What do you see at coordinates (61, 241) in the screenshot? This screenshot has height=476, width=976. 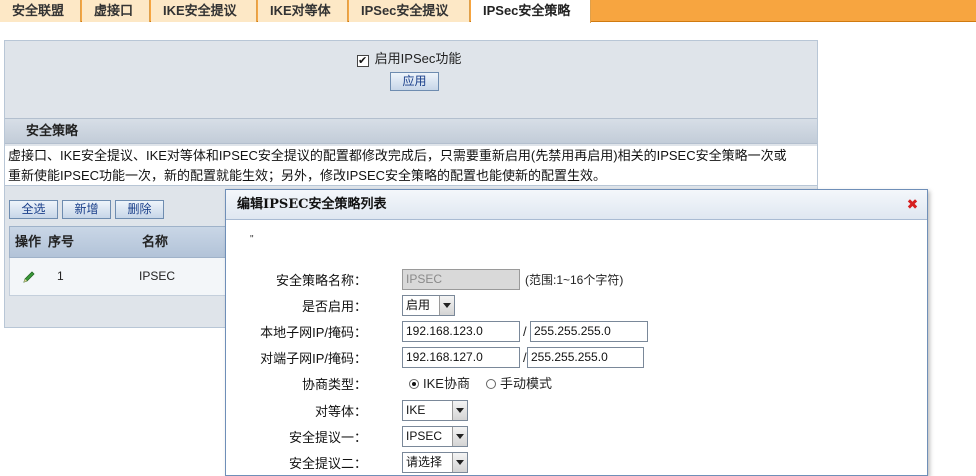 I see `header-seq: 序号` at bounding box center [61, 241].